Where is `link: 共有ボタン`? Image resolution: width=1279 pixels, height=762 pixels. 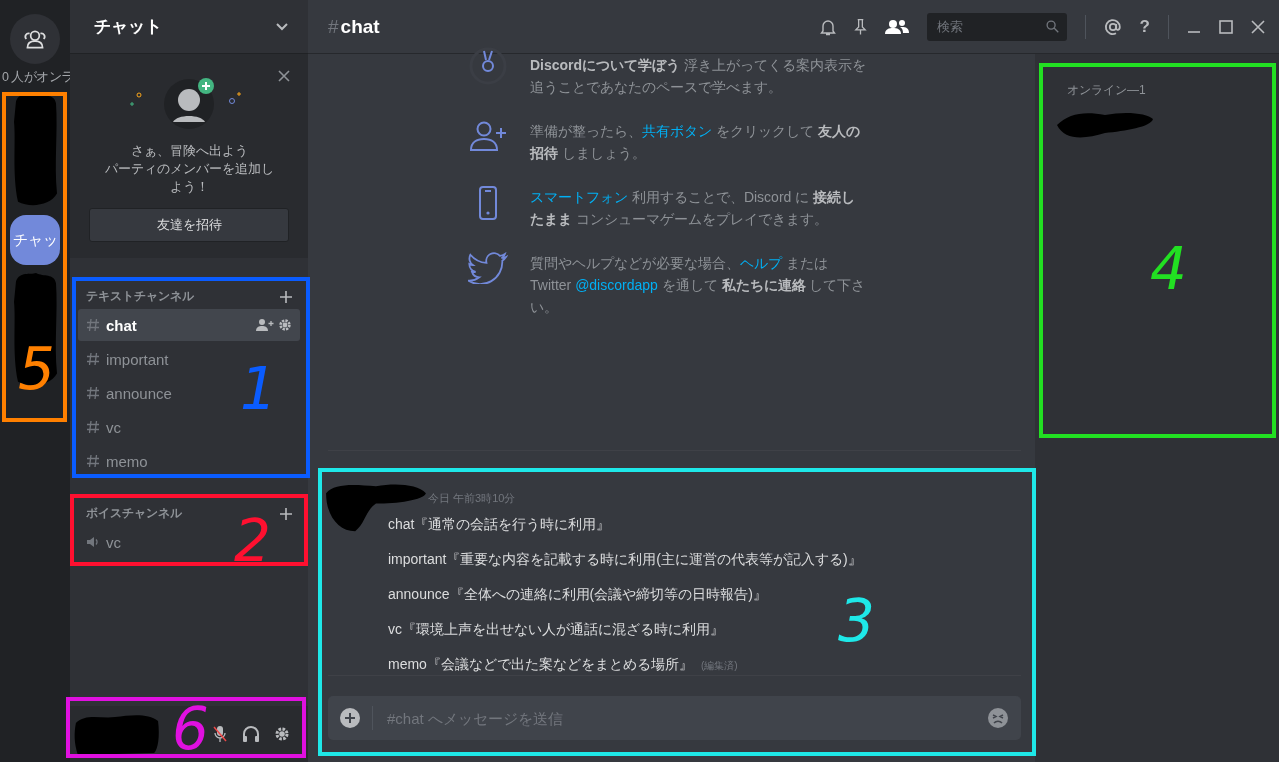
link: 共有ボタン is located at coordinates (677, 131).